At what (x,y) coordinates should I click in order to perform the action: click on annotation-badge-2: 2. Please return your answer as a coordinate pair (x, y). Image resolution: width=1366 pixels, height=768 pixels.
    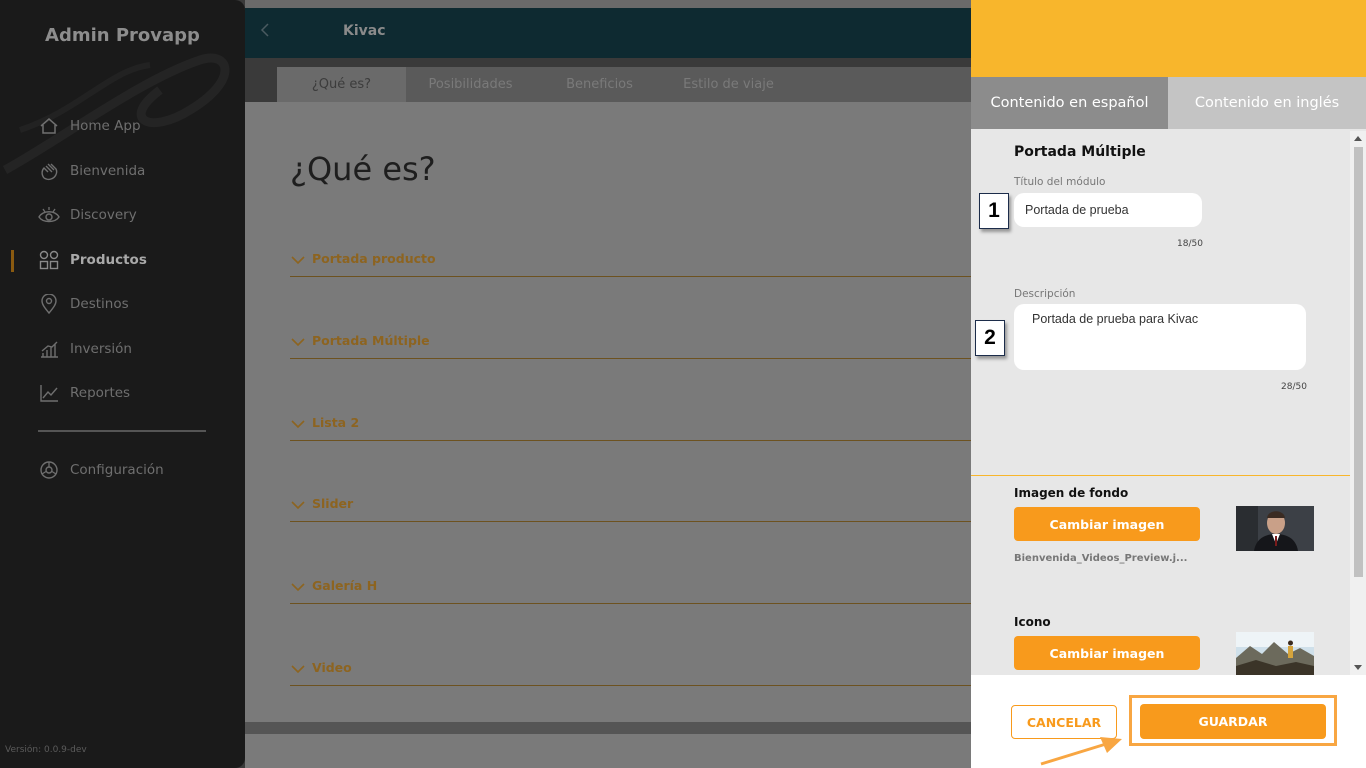
    Looking at the image, I should click on (990, 338).